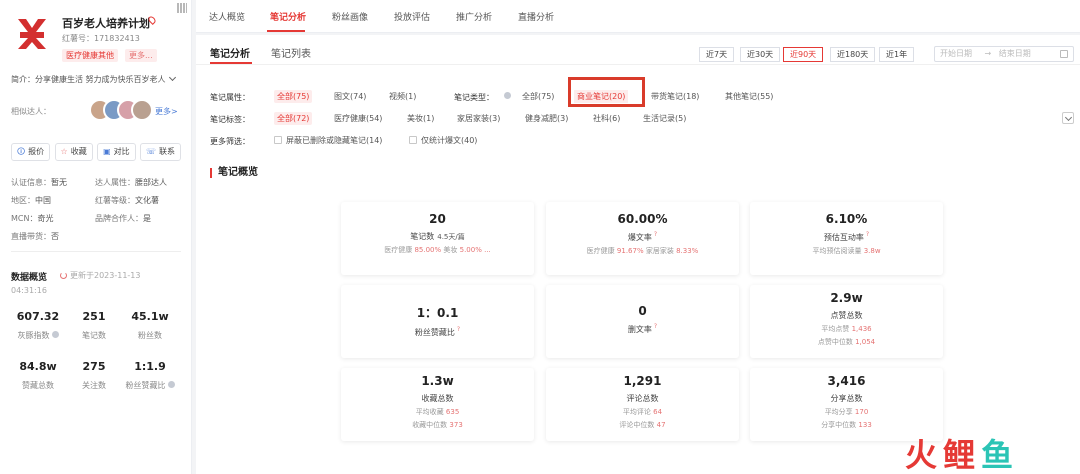  I want to click on info-attribute: 达人属性：腰部达人, so click(131, 182).